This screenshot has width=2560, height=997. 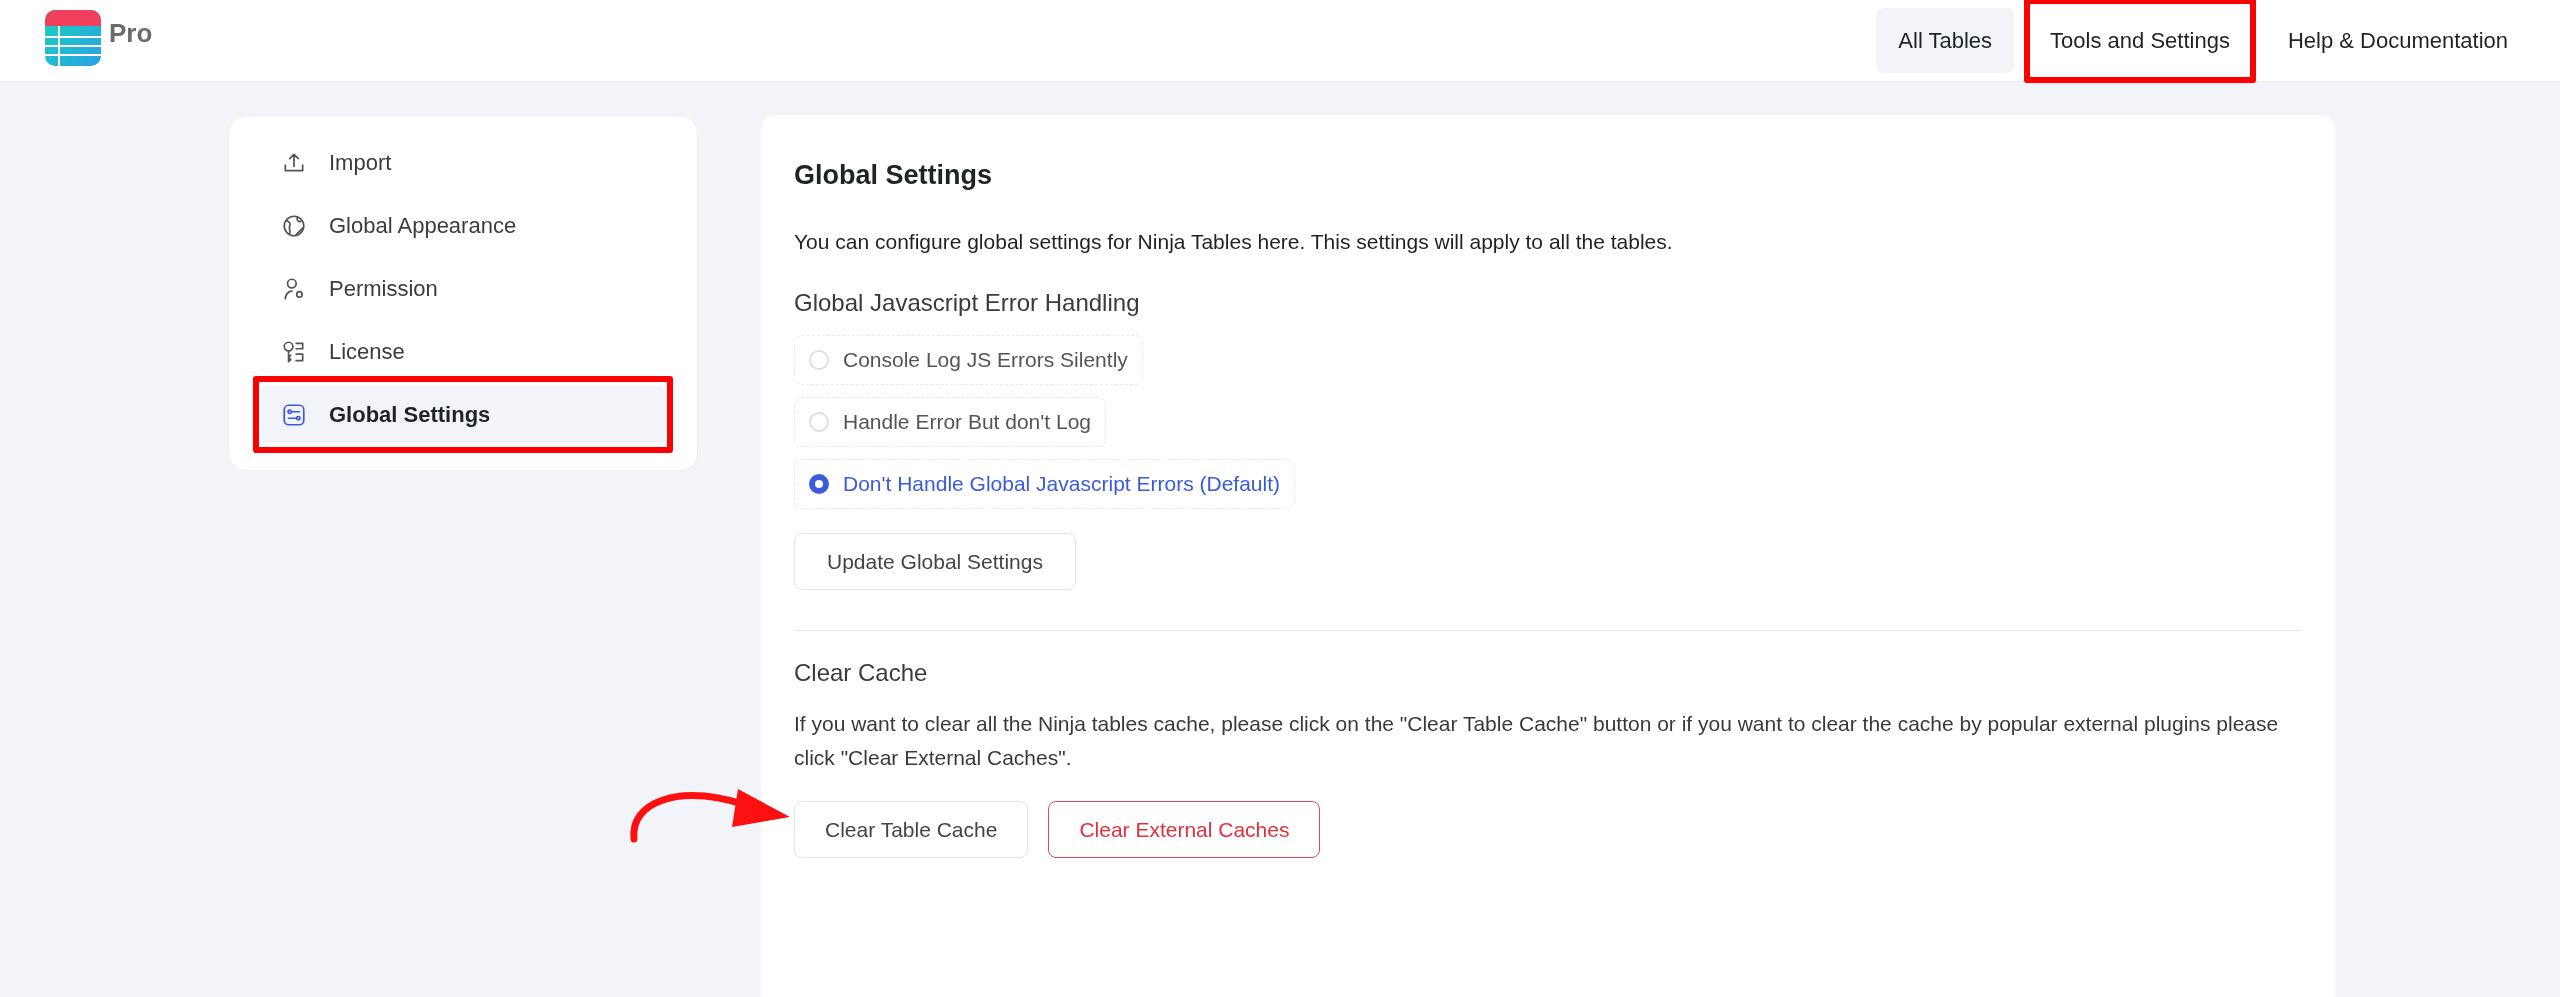 I want to click on brand-label: Pro, so click(x=131, y=33).